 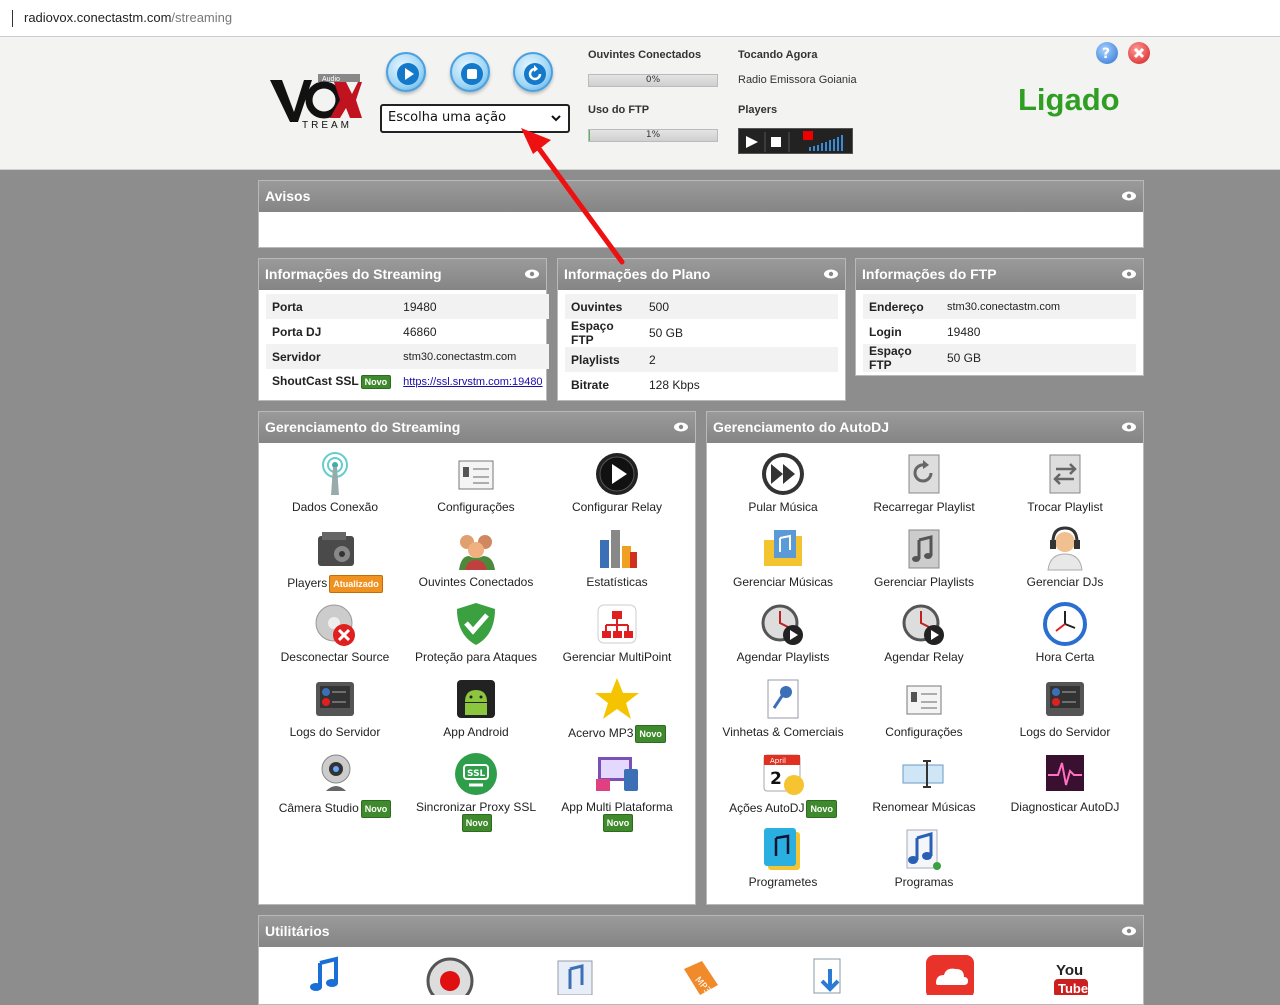 I want to click on table-row: Login 19480, so click(x=999, y=331).